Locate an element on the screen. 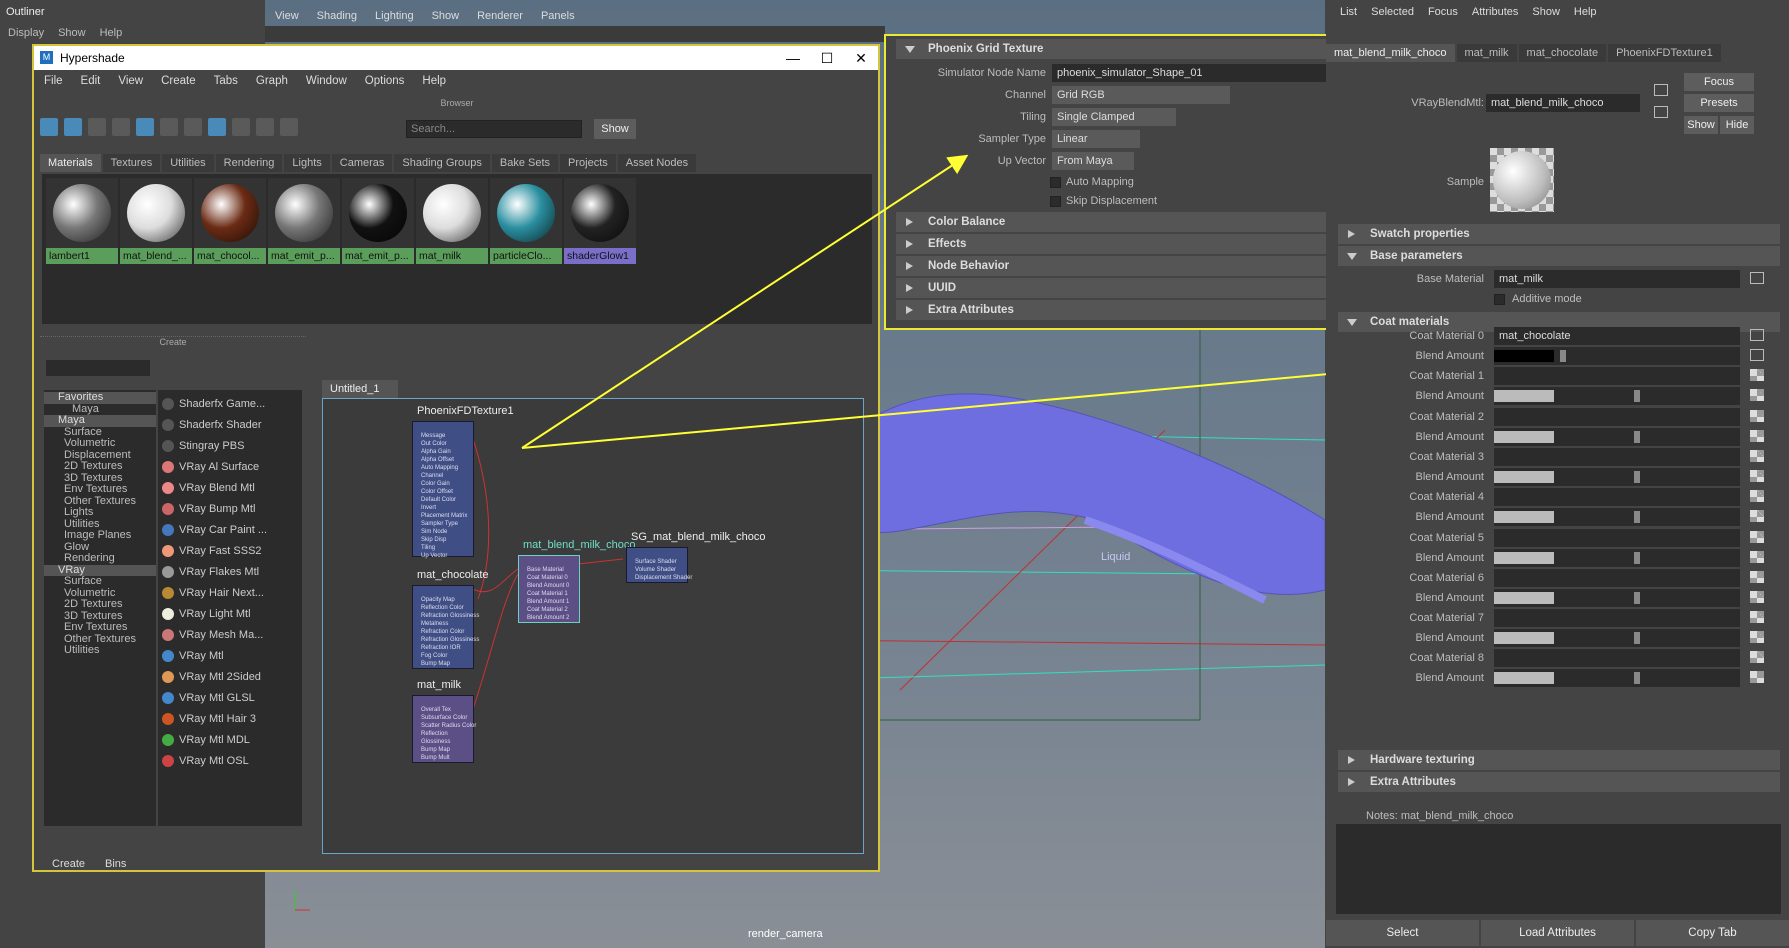 The width and height of the screenshot is (1789, 948). ae-menu-selected: Selected is located at coordinates (1392, 16).